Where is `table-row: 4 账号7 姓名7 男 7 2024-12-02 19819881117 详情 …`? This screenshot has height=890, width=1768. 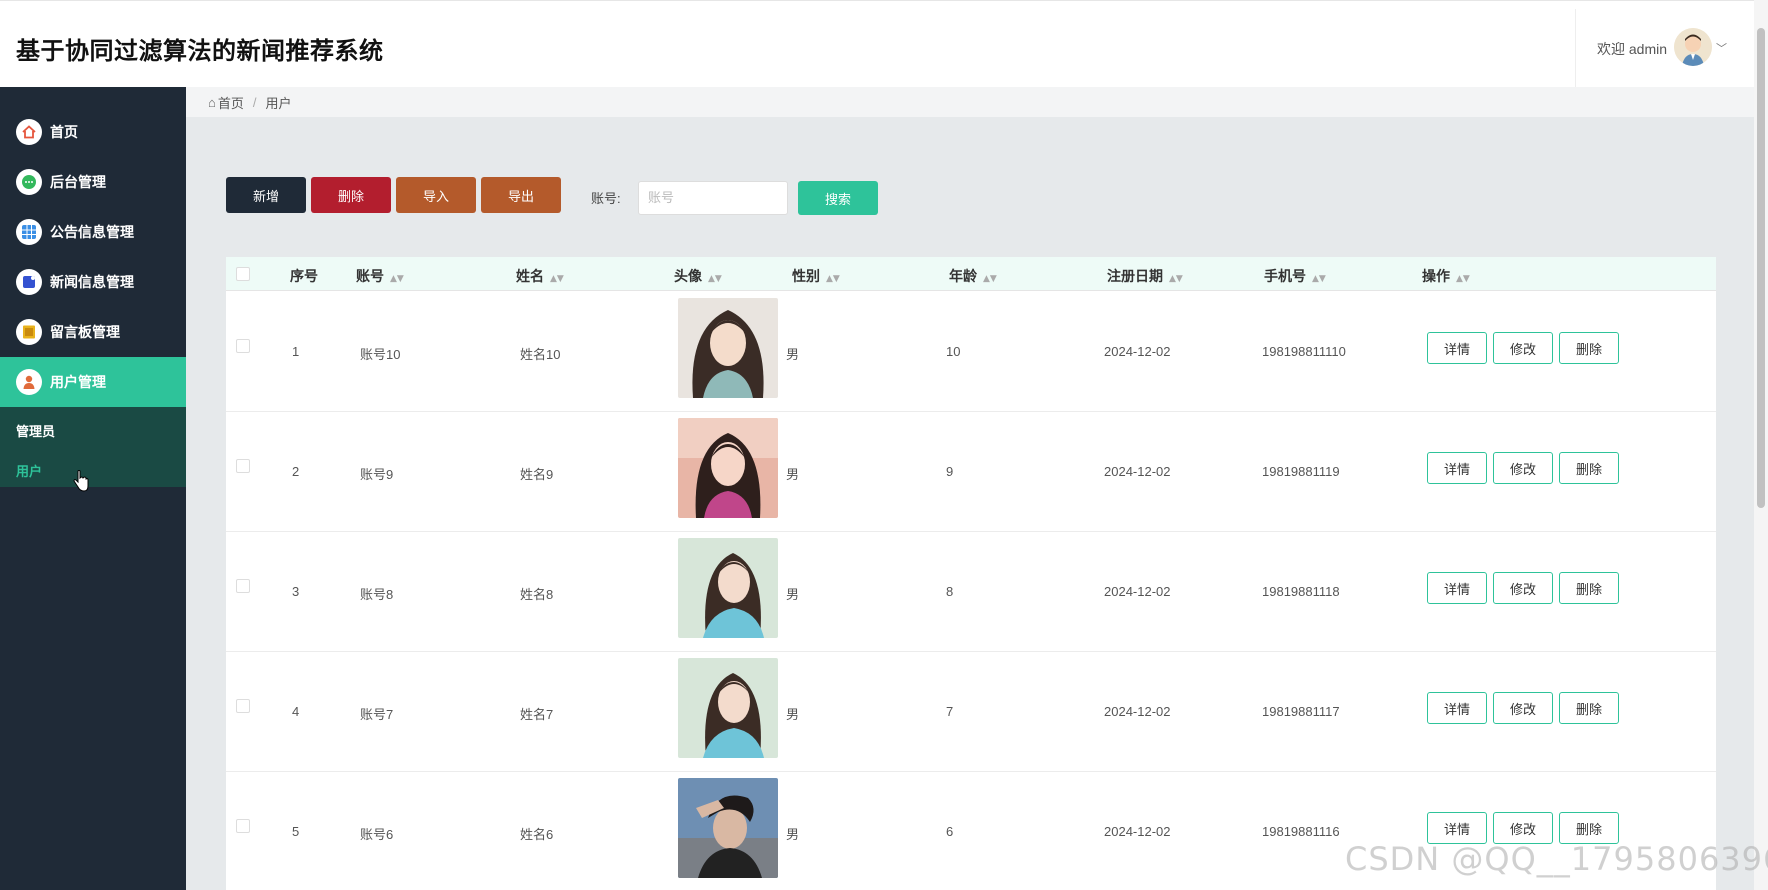 table-row: 4 账号7 姓名7 男 7 2024-12-02 19819881117 详情 … is located at coordinates (971, 712).